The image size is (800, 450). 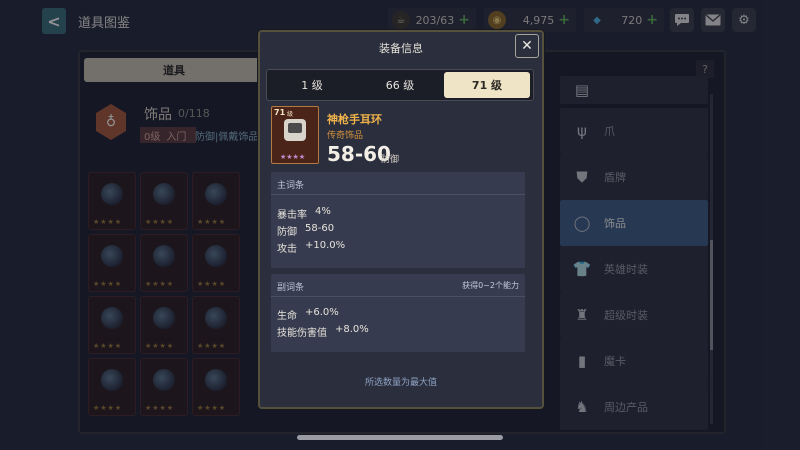 What do you see at coordinates (400, 383) in the screenshot?
I see `dialog-footnote: 所选数量为最大值` at bounding box center [400, 383].